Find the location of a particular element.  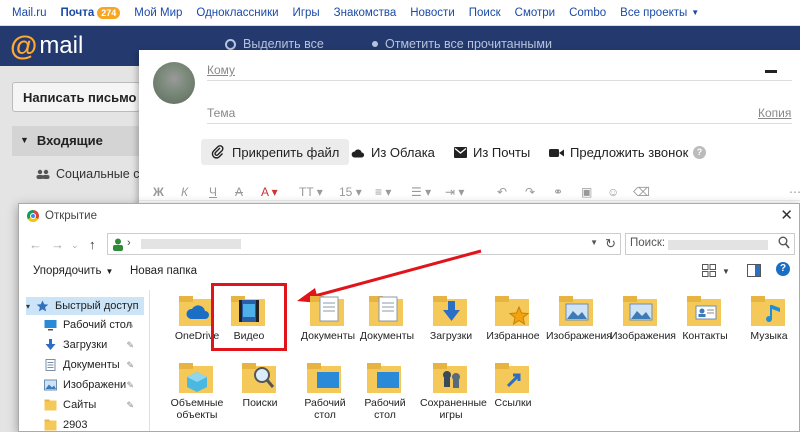

nav-label: Документы is located at coordinates (91, 365).